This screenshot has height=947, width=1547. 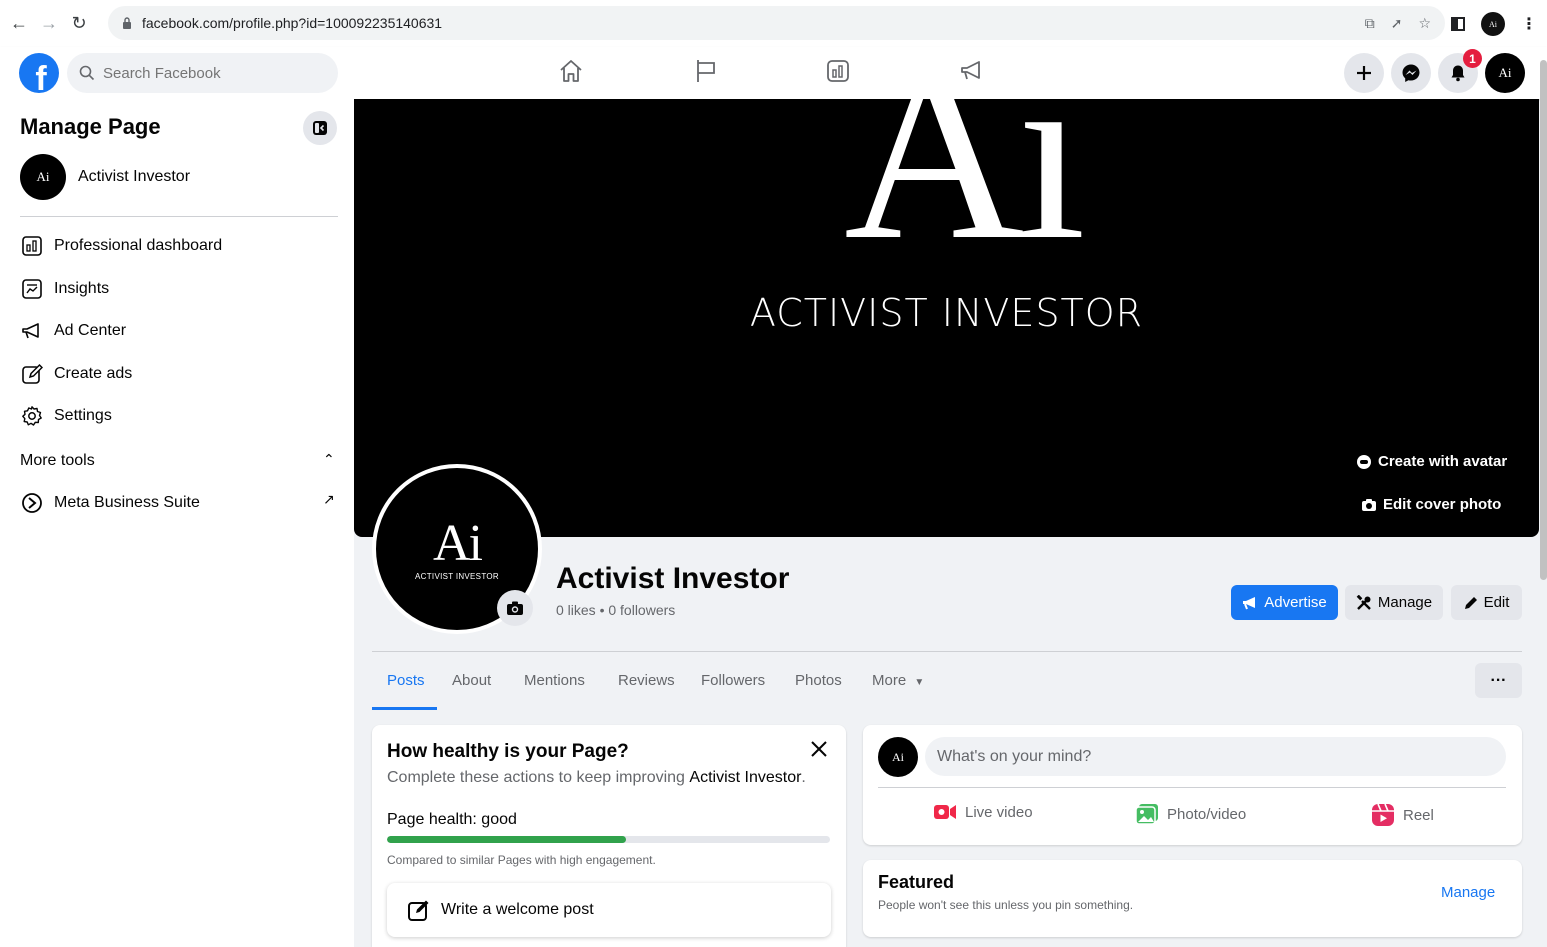 What do you see at coordinates (49, 24) in the screenshot?
I see `forward-icon: →` at bounding box center [49, 24].